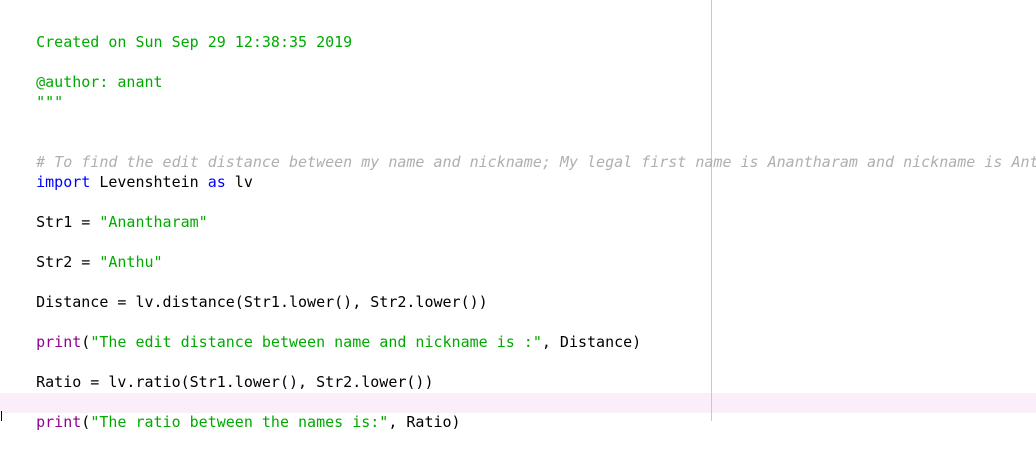 Image resolution: width=1036 pixels, height=452 pixels. What do you see at coordinates (50, 102) in the screenshot?
I see `docstring-close-quotes: """` at bounding box center [50, 102].